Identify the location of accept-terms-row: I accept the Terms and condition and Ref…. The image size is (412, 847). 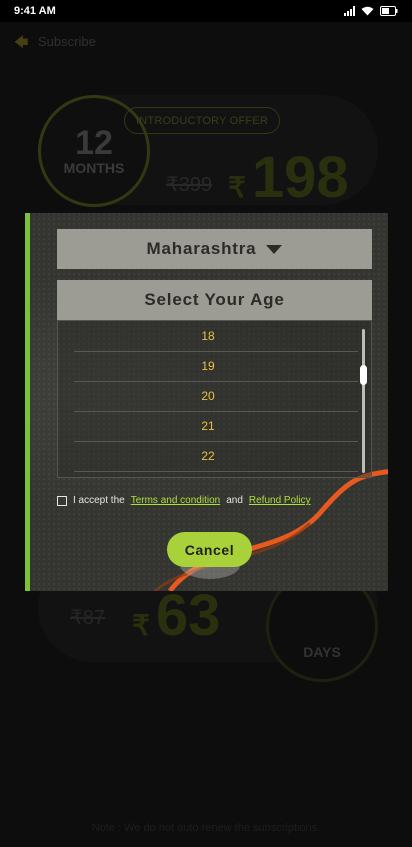
(184, 500).